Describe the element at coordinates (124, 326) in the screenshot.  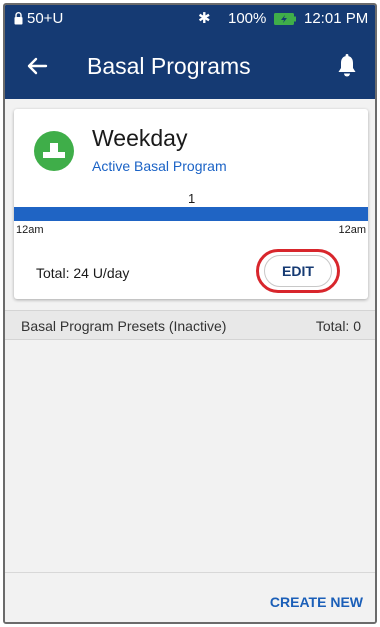
I see `presets-label: Basal Program Presets (Inactive)` at that location.